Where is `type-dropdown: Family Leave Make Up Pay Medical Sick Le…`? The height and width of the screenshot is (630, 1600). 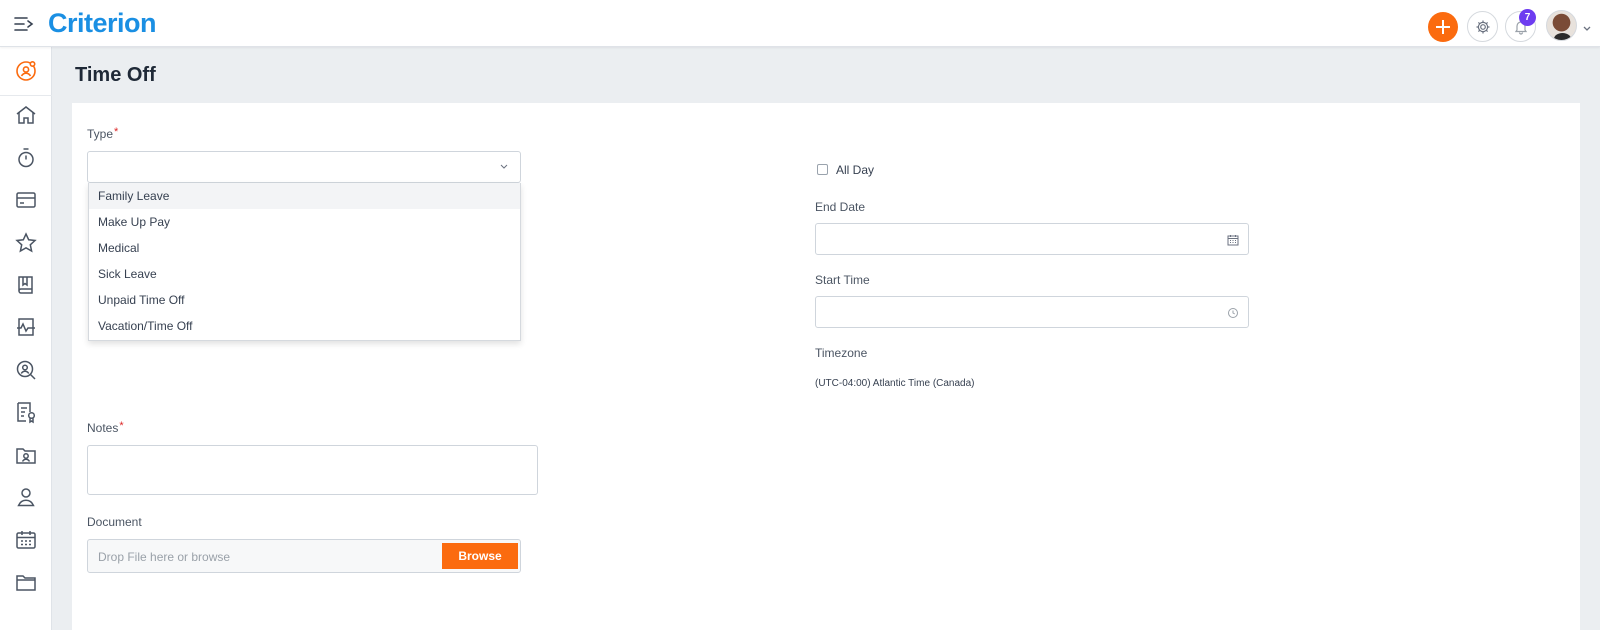 type-dropdown: Family Leave Make Up Pay Medical Sick Le… is located at coordinates (304, 262).